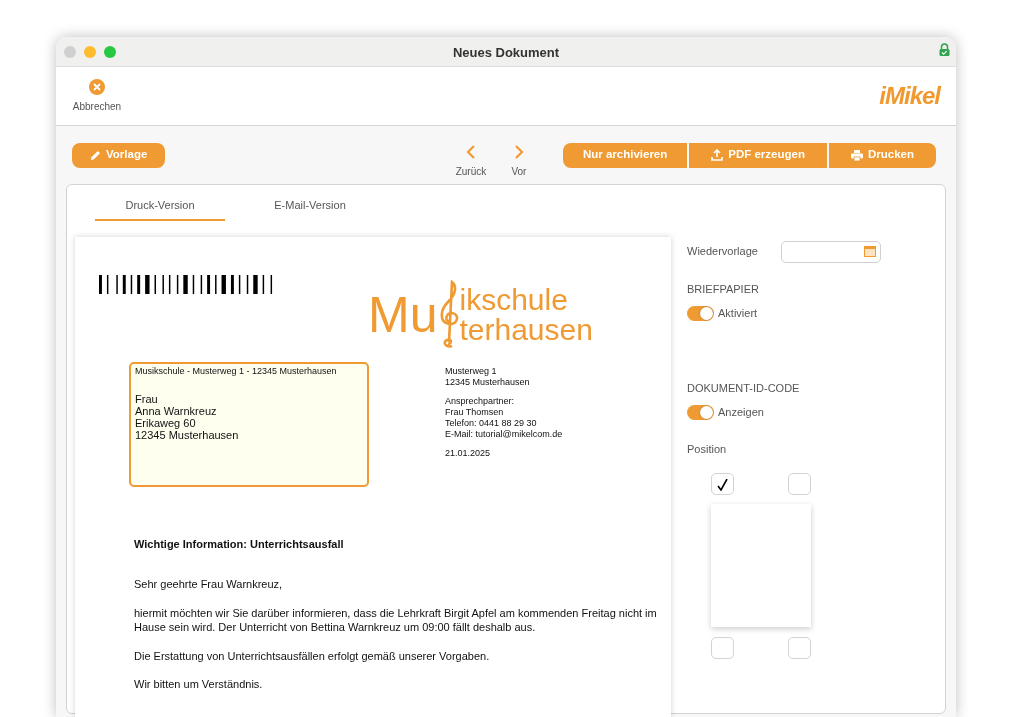  Describe the element at coordinates (475, 412) in the screenshot. I see `info-line: Frau Thomsen` at that location.